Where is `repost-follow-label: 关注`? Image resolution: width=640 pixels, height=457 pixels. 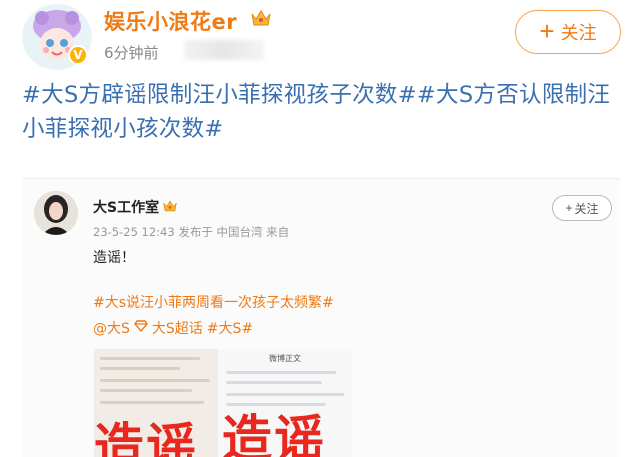
repost-follow-label: 关注 is located at coordinates (586, 208).